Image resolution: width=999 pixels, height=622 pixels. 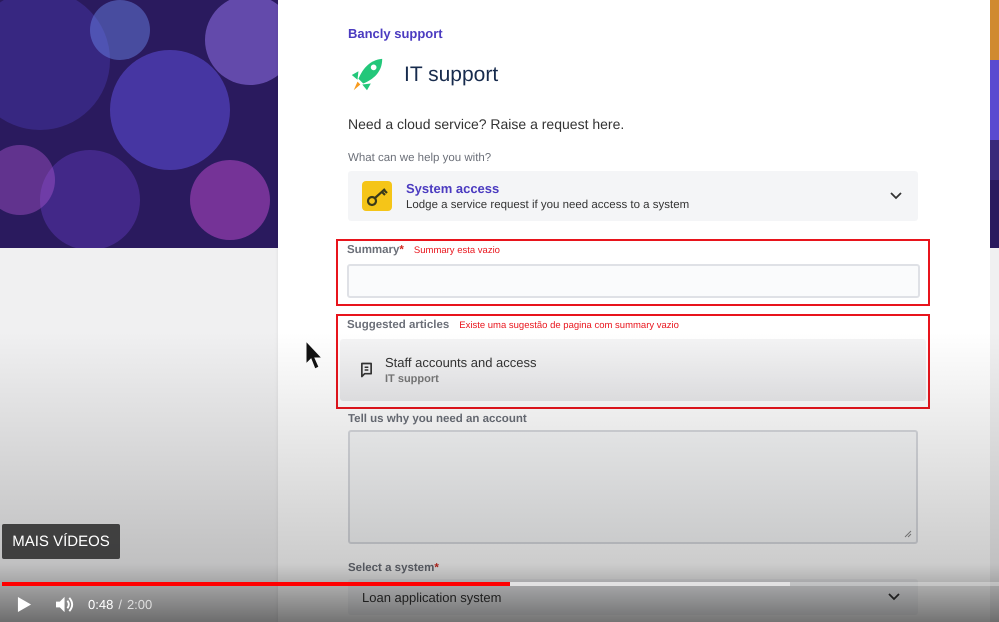 I want to click on key-icon, so click(x=377, y=196).